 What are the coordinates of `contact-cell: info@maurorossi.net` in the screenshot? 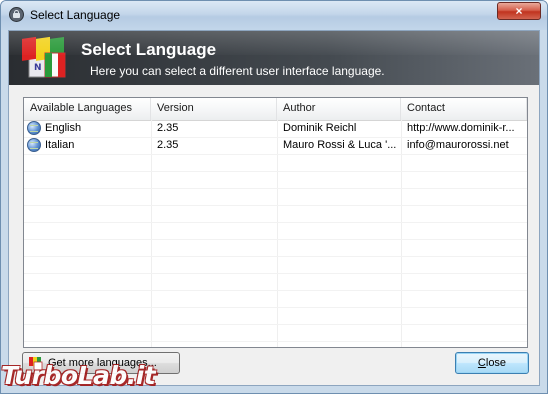 It's located at (458, 145).